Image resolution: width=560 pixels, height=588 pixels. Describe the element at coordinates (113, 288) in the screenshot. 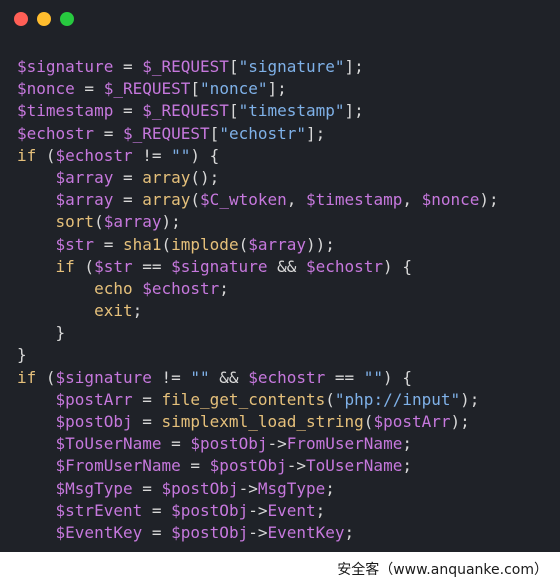

I see `code-token: echo` at that location.